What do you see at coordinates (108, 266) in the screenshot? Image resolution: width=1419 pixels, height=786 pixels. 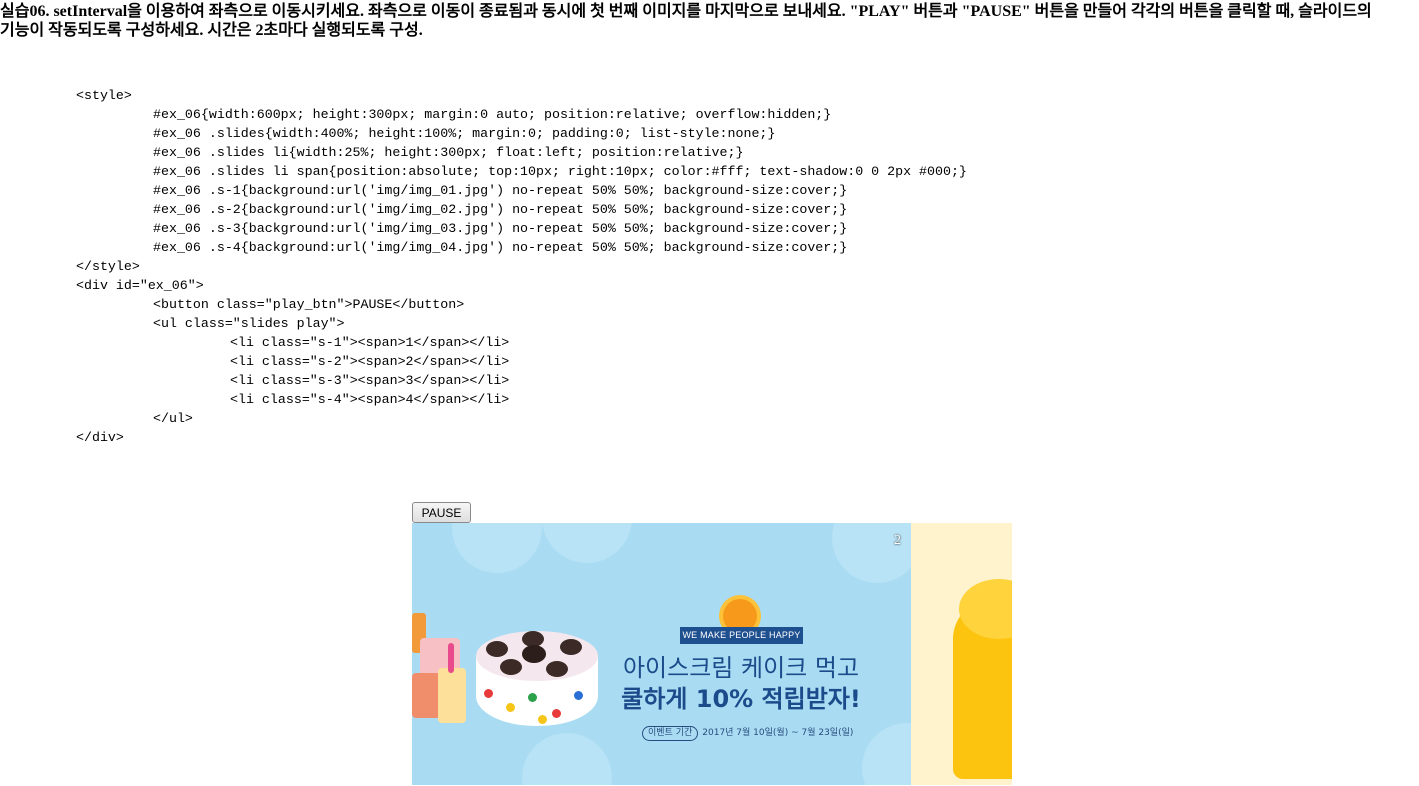 I see `code-line: </style>` at bounding box center [108, 266].